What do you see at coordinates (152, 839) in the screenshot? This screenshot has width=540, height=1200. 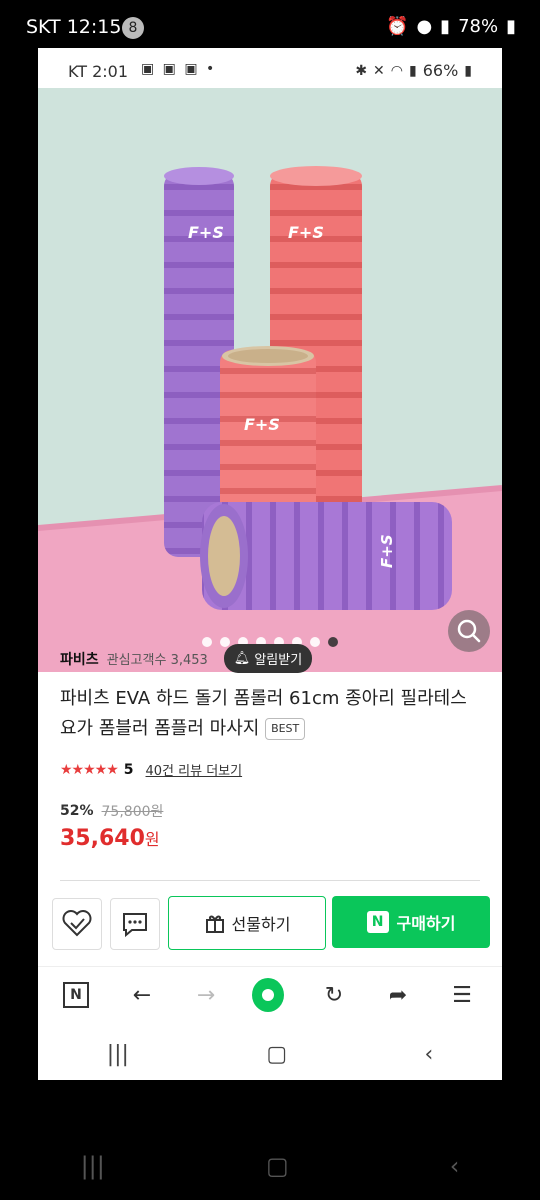 I see `price-unit: 원` at bounding box center [152, 839].